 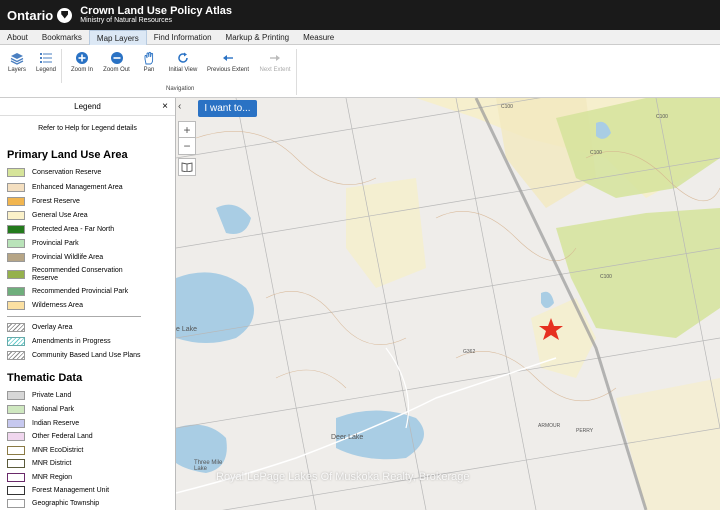 I want to click on arrow-right-icon, so click(x=275, y=58).